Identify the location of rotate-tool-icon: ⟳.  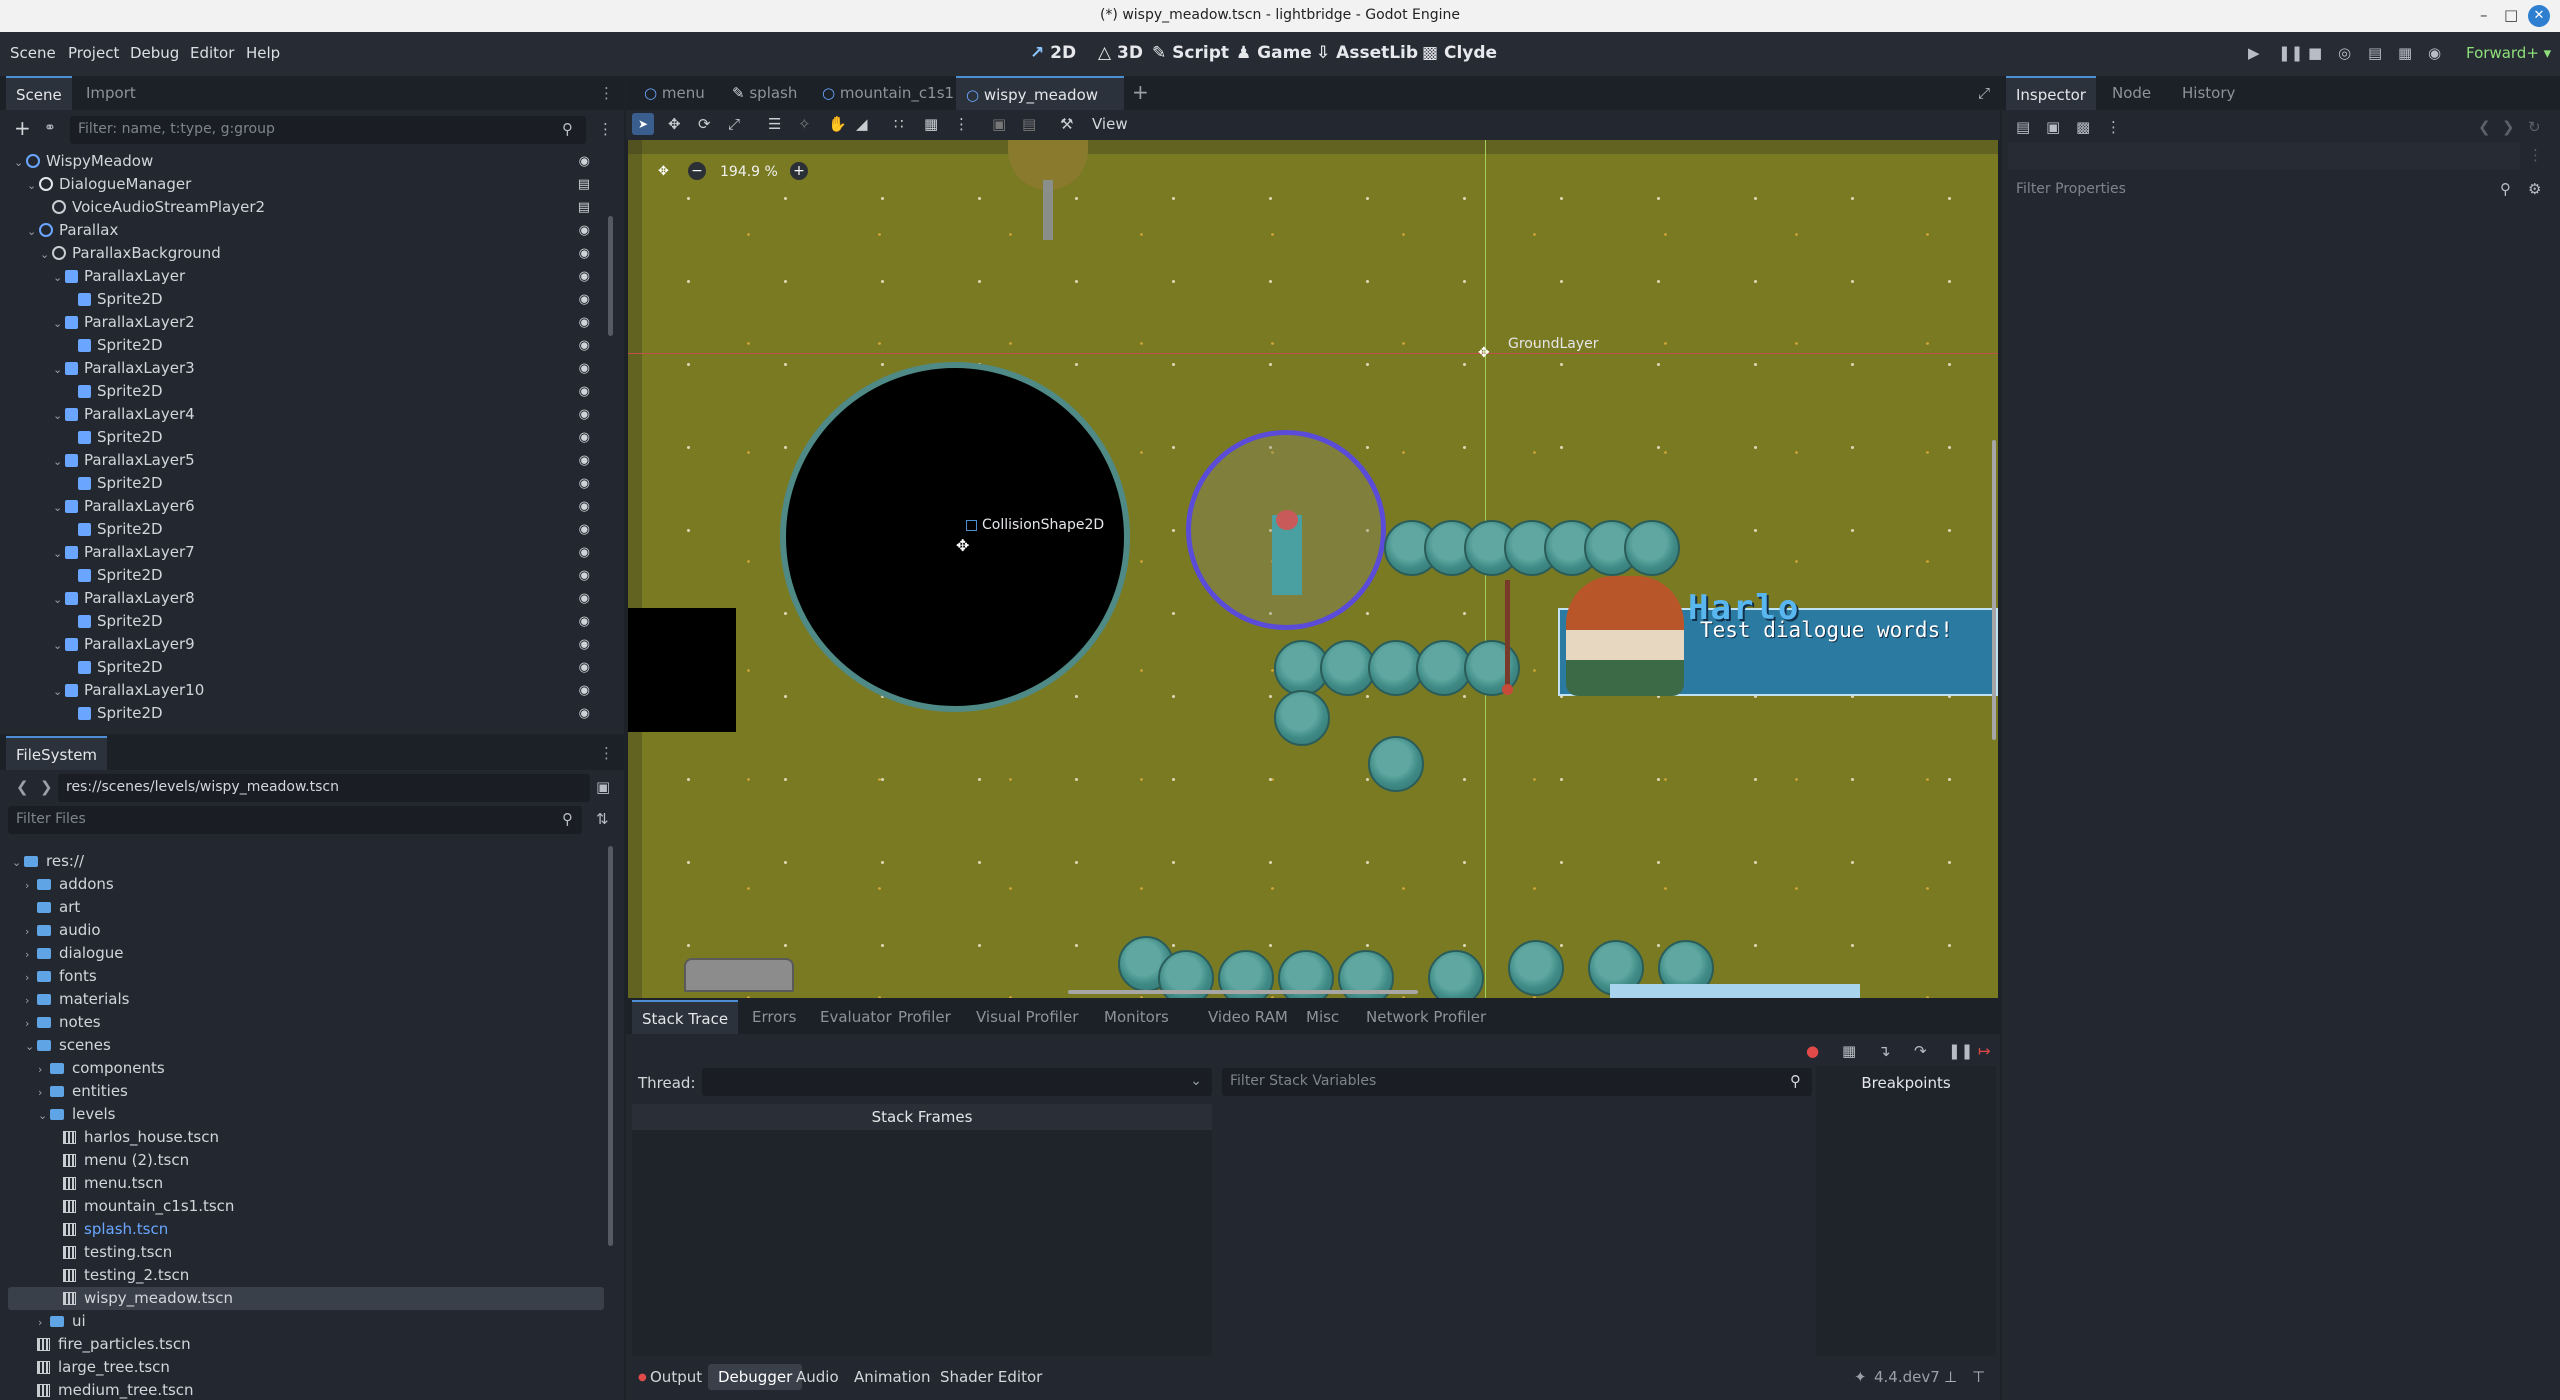
(704, 124).